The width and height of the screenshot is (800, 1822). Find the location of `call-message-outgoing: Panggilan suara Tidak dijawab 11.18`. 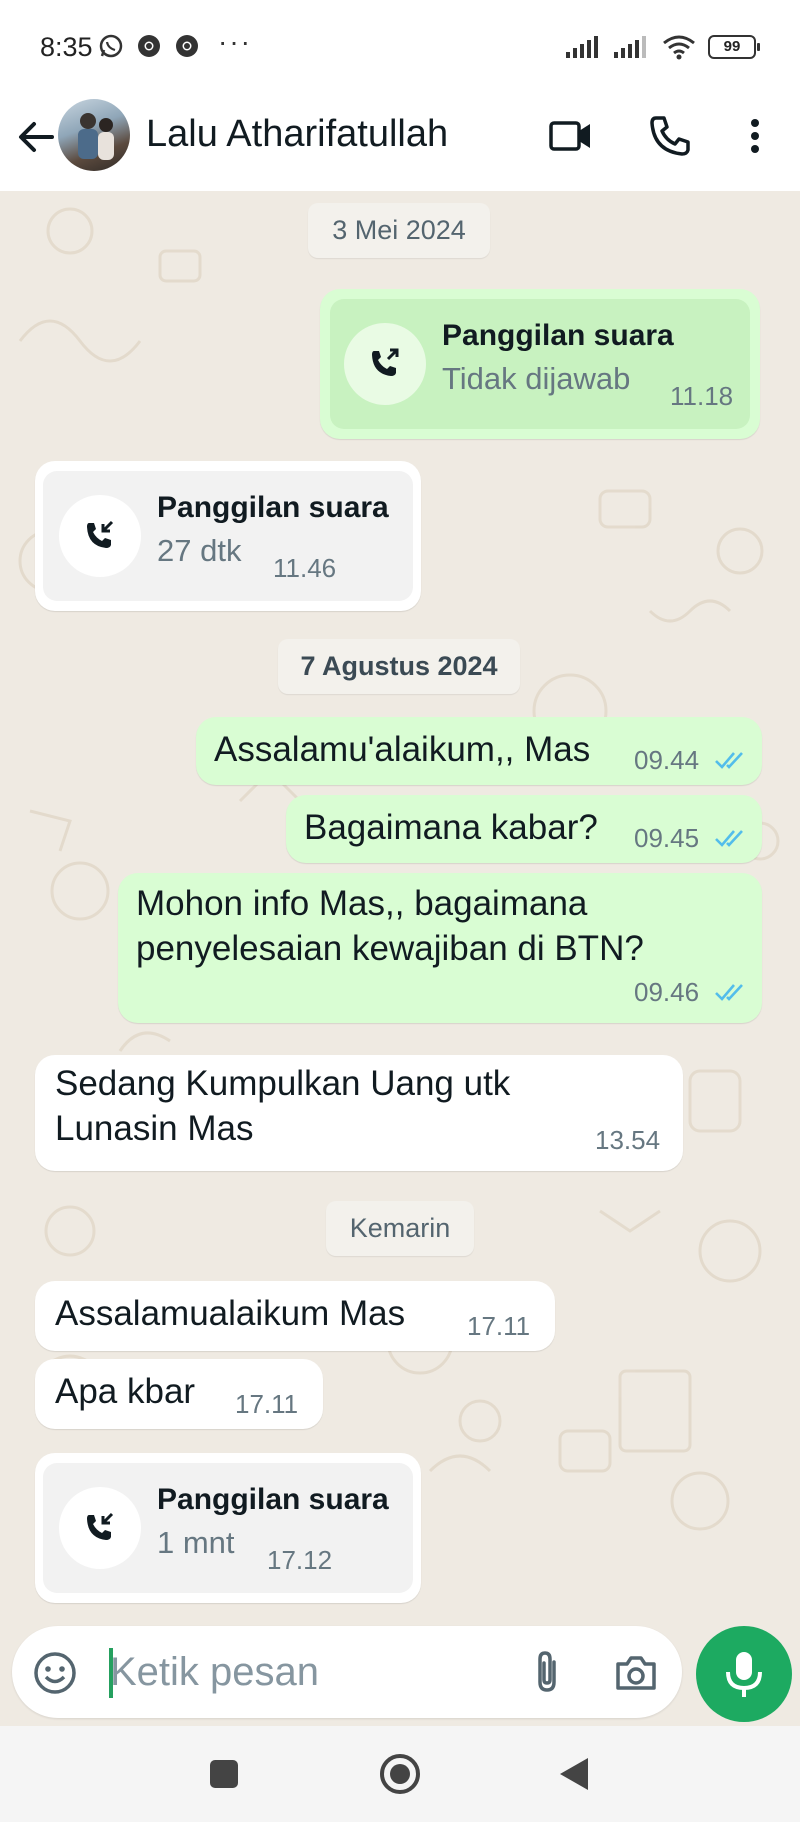

call-message-outgoing: Panggilan suara Tidak dijawab 11.18 is located at coordinates (540, 364).